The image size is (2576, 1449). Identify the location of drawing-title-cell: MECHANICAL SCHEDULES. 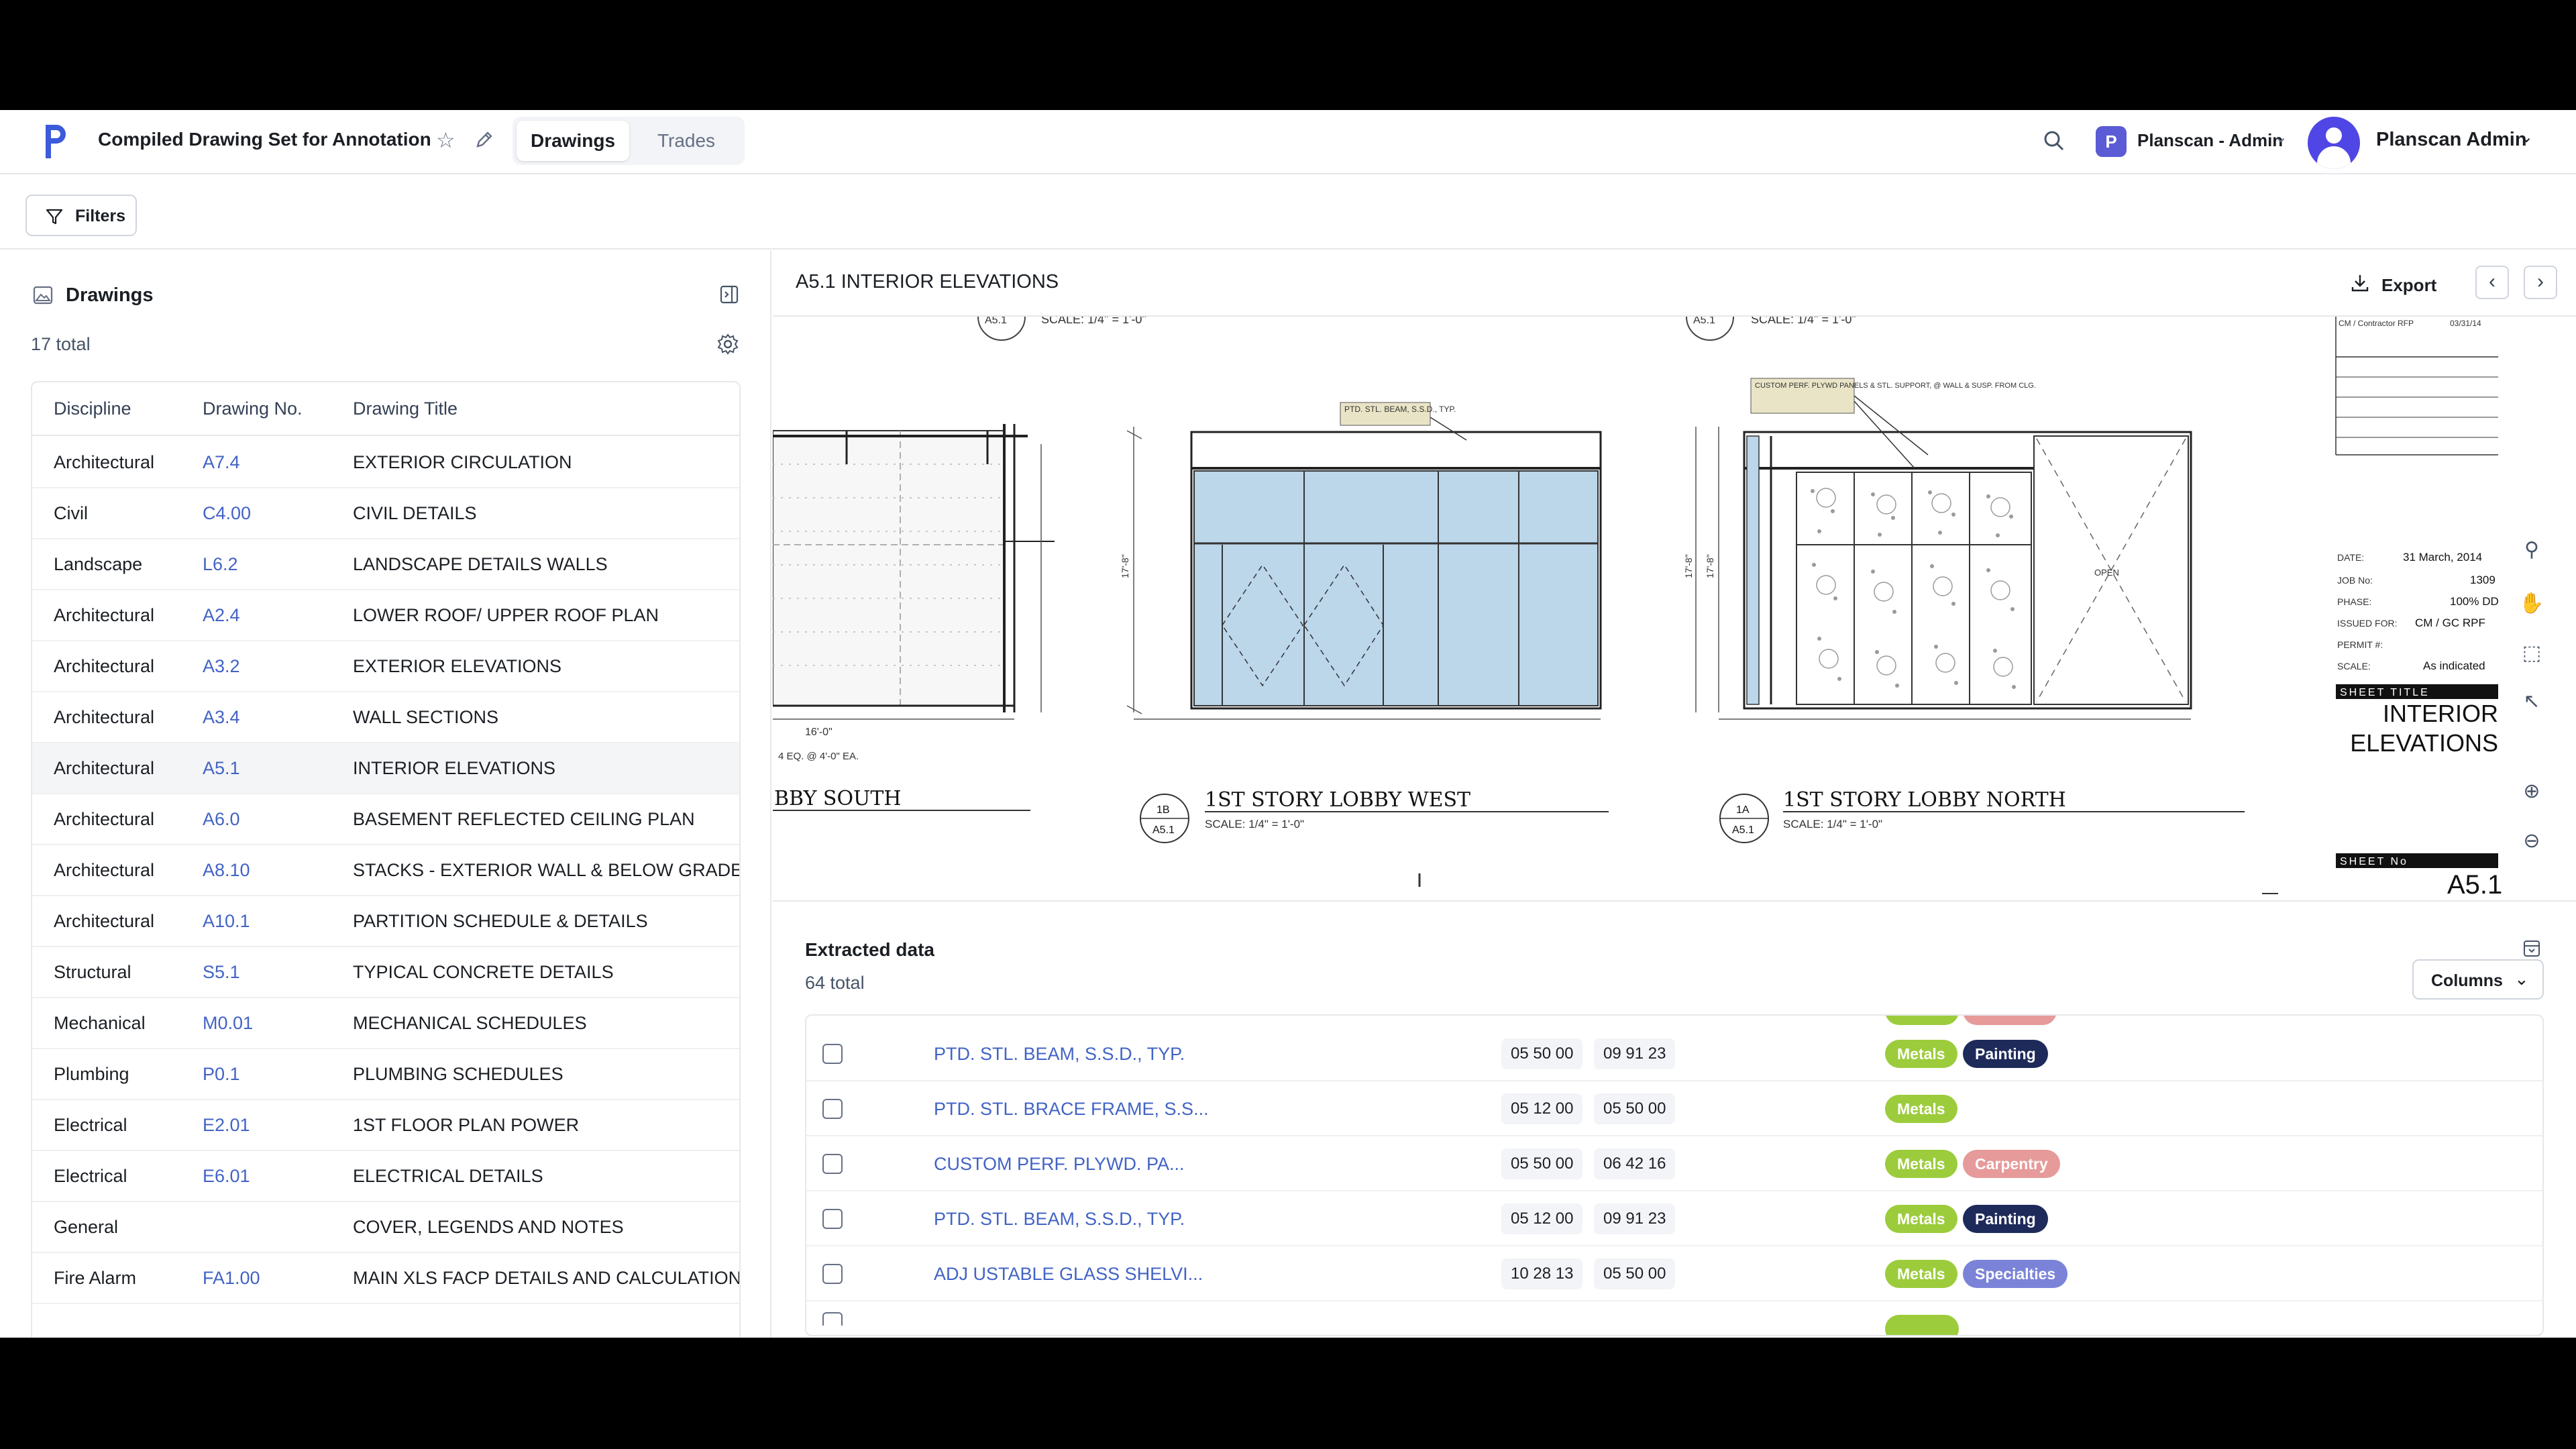
(470, 1023).